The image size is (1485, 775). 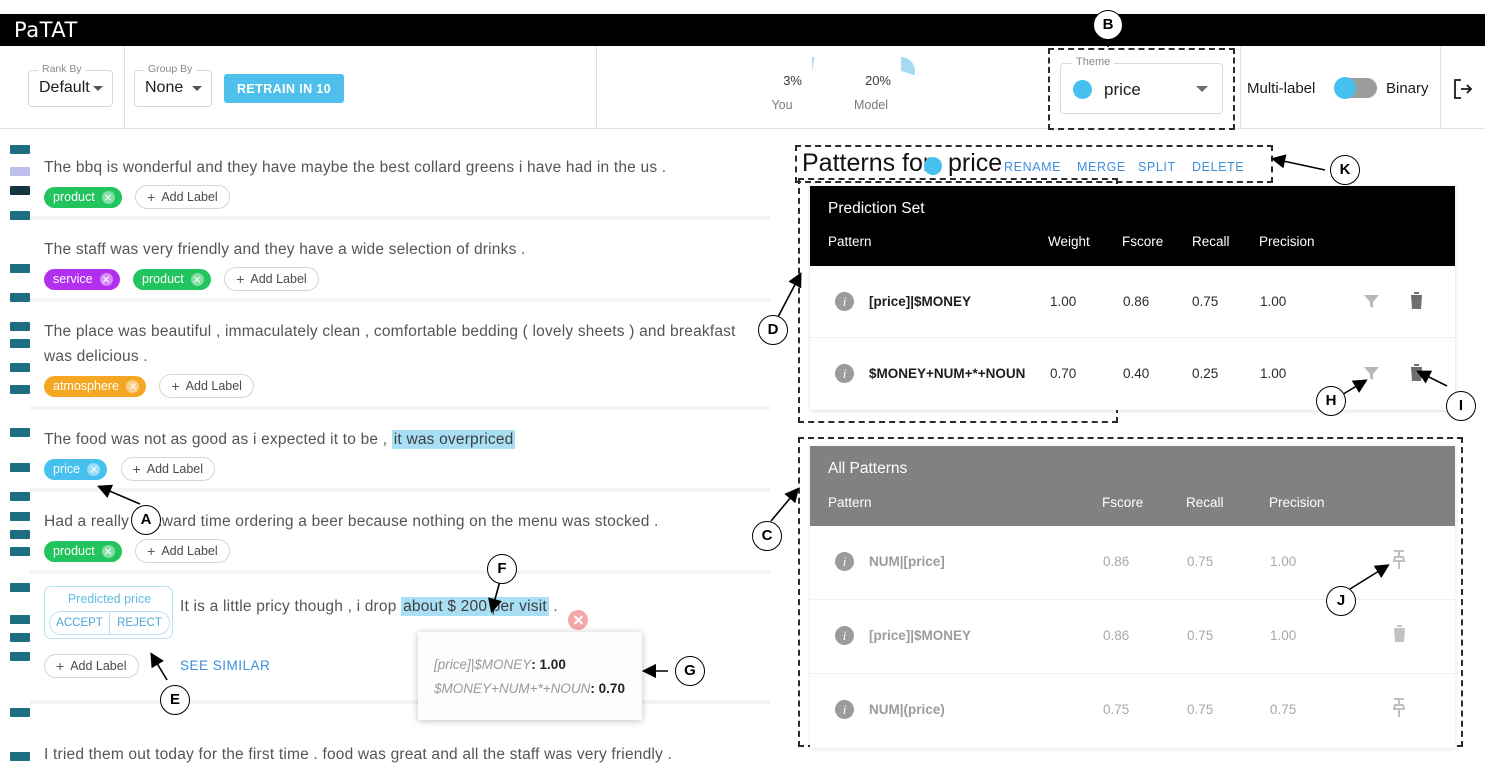 I want to click on accept-button: ACCEPT, so click(x=80, y=623).